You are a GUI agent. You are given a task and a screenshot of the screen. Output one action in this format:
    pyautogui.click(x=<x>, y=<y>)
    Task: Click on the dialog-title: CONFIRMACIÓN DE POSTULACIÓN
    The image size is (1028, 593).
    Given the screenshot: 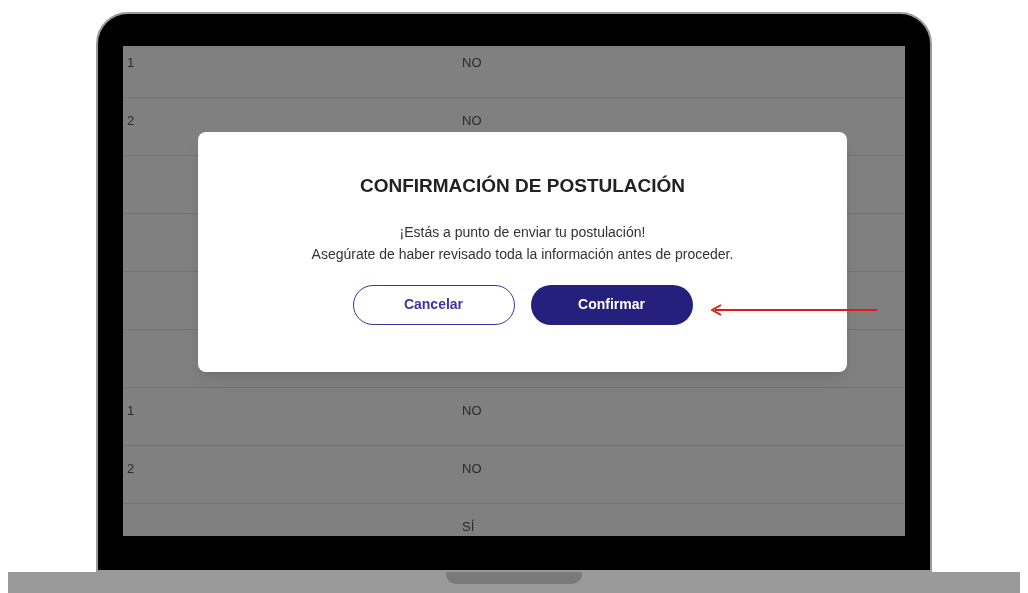 What is the action you would take?
    pyautogui.click(x=522, y=186)
    